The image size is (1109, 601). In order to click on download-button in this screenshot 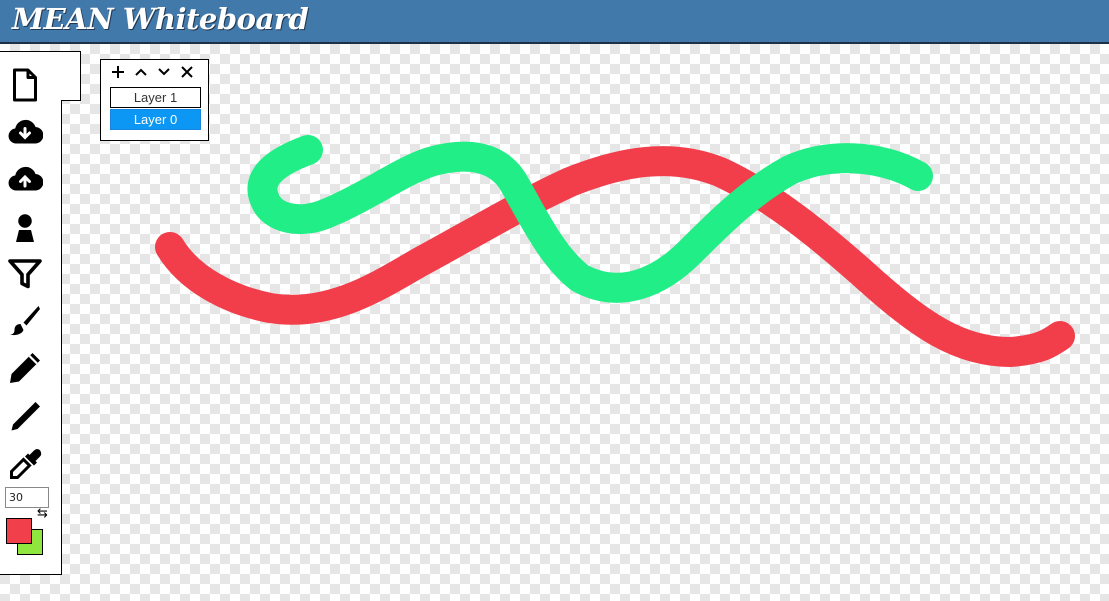, I will do `click(25, 133)`.